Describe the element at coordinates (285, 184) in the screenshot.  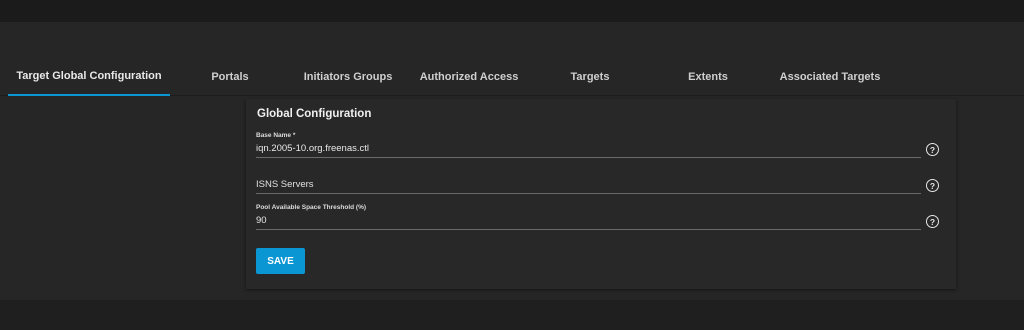
I see `isns-servers-input: ISNS Servers` at that location.